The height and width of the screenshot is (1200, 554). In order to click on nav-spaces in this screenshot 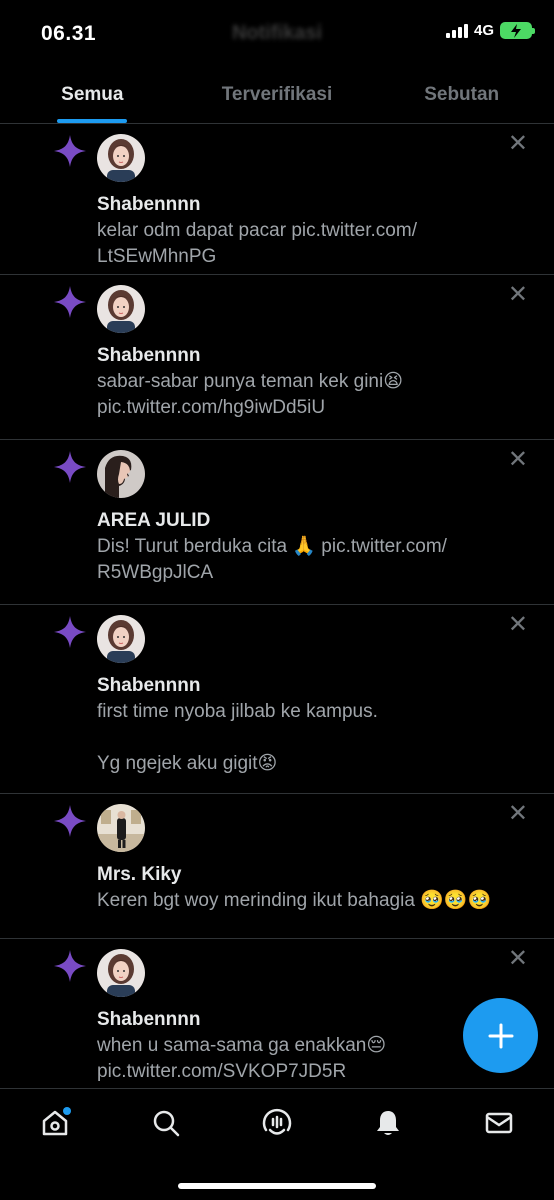, I will do `click(277, 1123)`.